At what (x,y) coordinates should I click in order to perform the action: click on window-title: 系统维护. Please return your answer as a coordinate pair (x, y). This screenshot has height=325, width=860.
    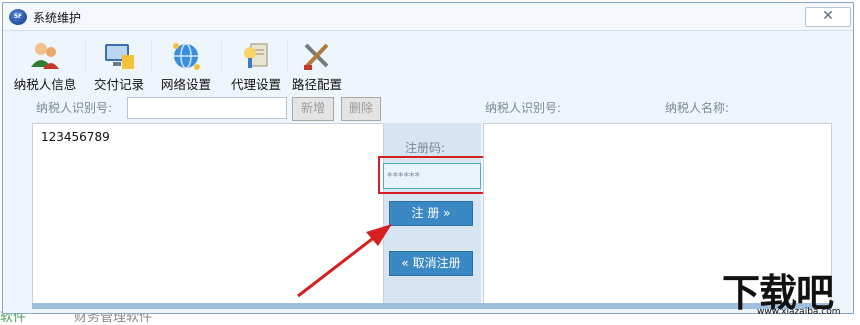
    Looking at the image, I should click on (57, 18).